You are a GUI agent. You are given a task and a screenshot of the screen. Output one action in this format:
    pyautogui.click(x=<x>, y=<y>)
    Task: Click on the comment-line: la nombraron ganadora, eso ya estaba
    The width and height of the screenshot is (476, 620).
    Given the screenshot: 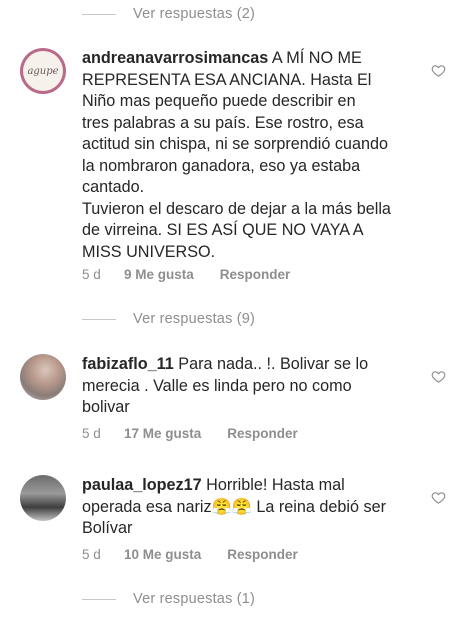 What is the action you would take?
    pyautogui.click(x=221, y=165)
    